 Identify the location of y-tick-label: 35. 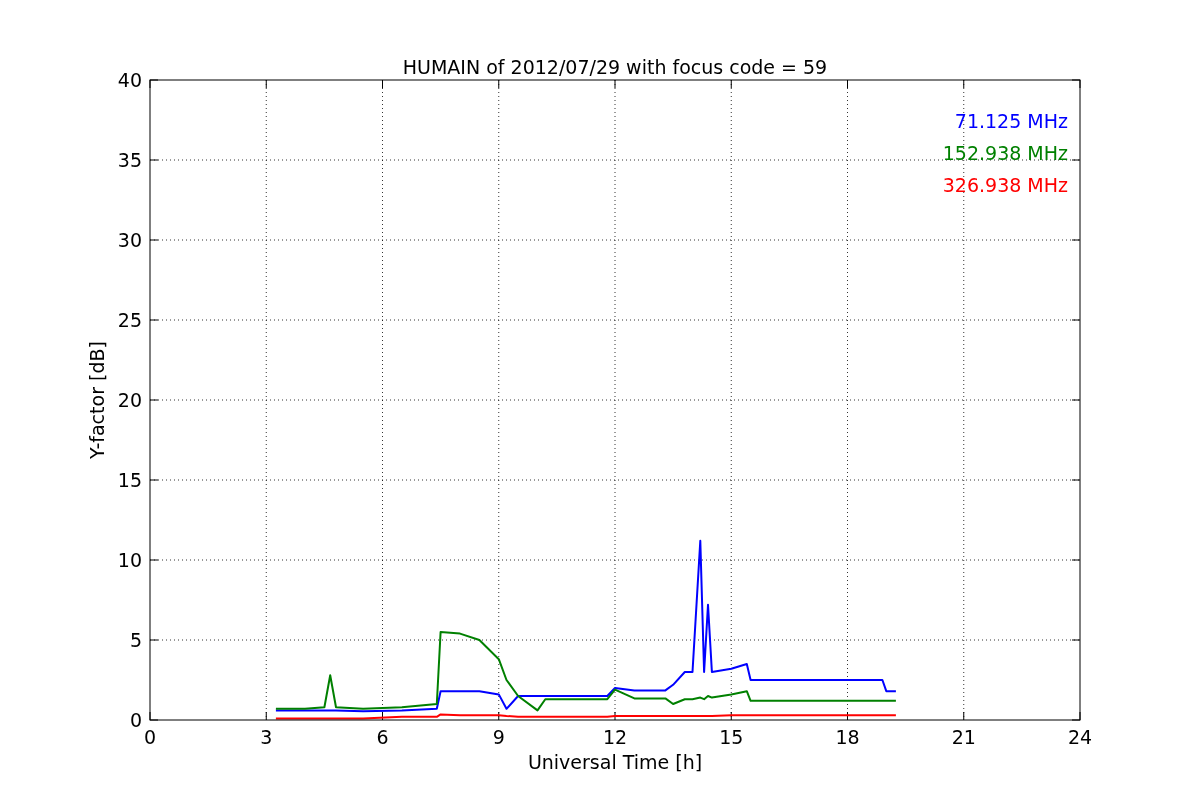
(129, 160).